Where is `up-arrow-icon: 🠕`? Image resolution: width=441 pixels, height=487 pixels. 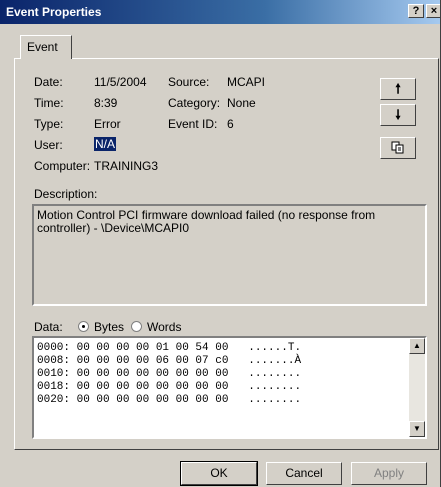 up-arrow-icon: 🠕 is located at coordinates (398, 88).